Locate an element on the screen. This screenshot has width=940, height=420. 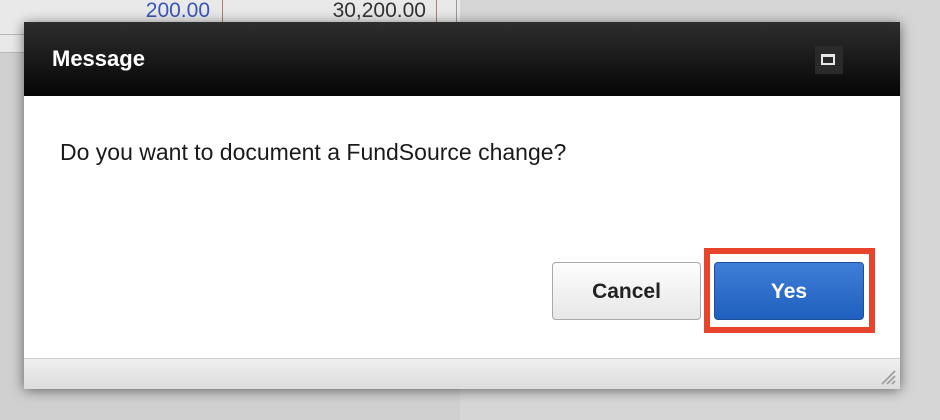
background-cell-total: 30,200.00 is located at coordinates (379, 11).